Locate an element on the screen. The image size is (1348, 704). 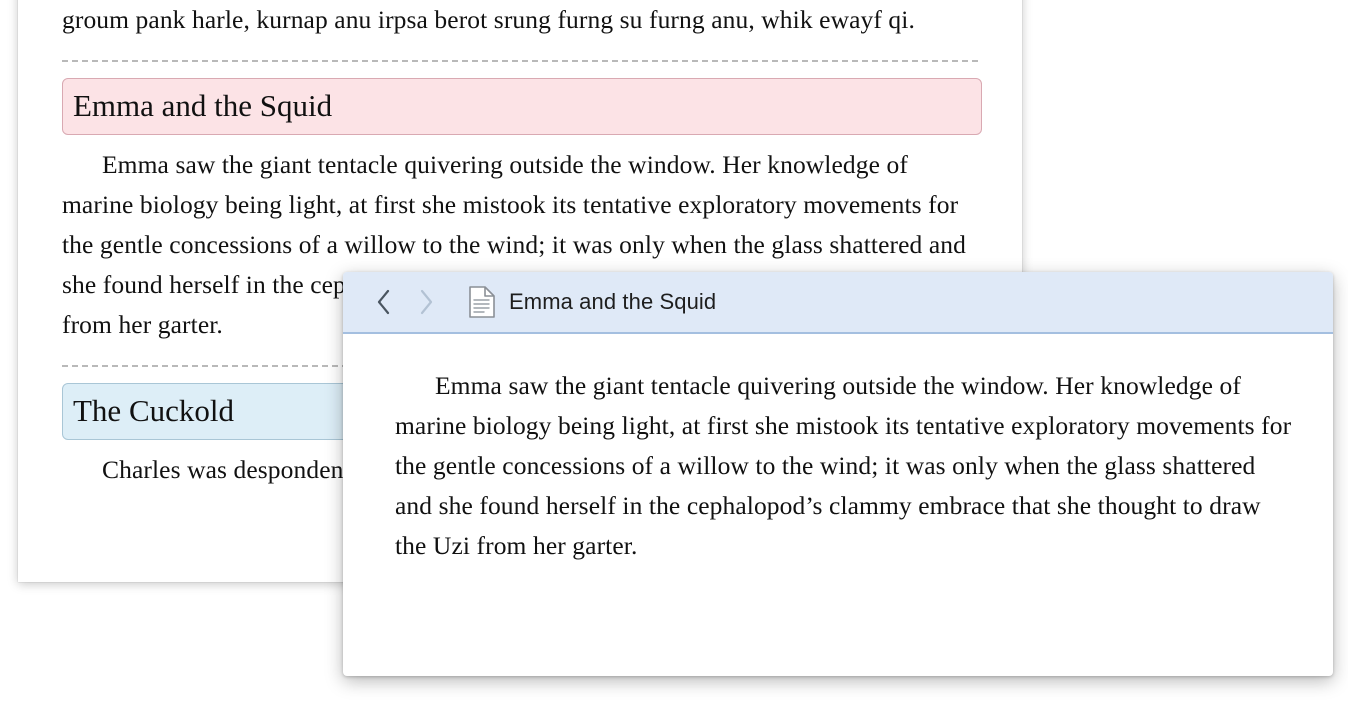
back-chevron-icon is located at coordinates (384, 302).